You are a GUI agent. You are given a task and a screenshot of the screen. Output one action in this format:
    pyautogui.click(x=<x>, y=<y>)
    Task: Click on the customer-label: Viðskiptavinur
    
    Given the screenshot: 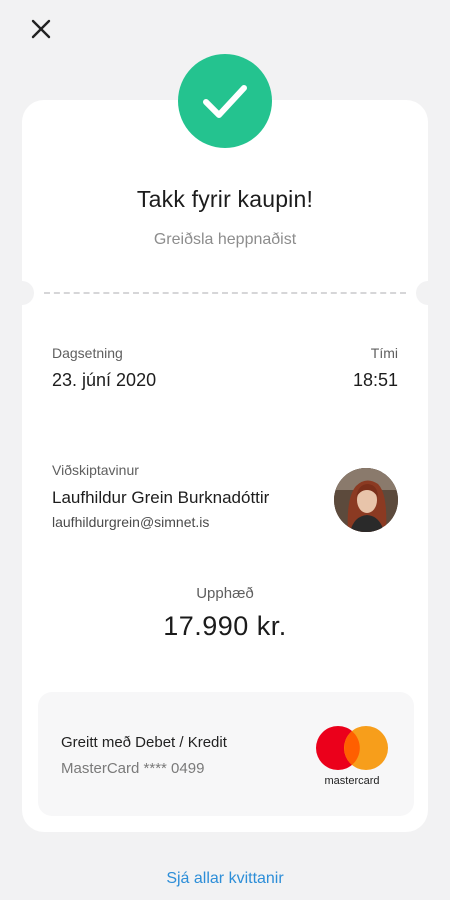 What is the action you would take?
    pyautogui.click(x=95, y=470)
    